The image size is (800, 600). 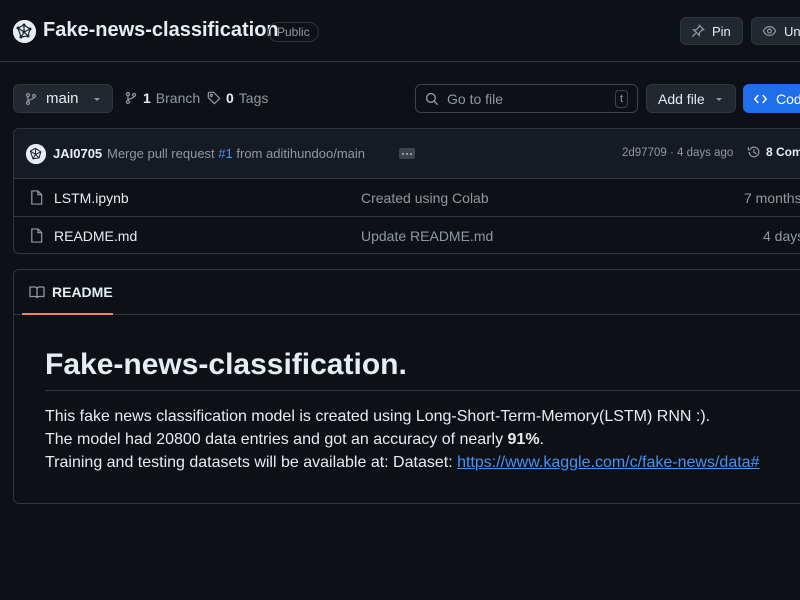 I want to click on expand-commit-button, so click(x=407, y=153).